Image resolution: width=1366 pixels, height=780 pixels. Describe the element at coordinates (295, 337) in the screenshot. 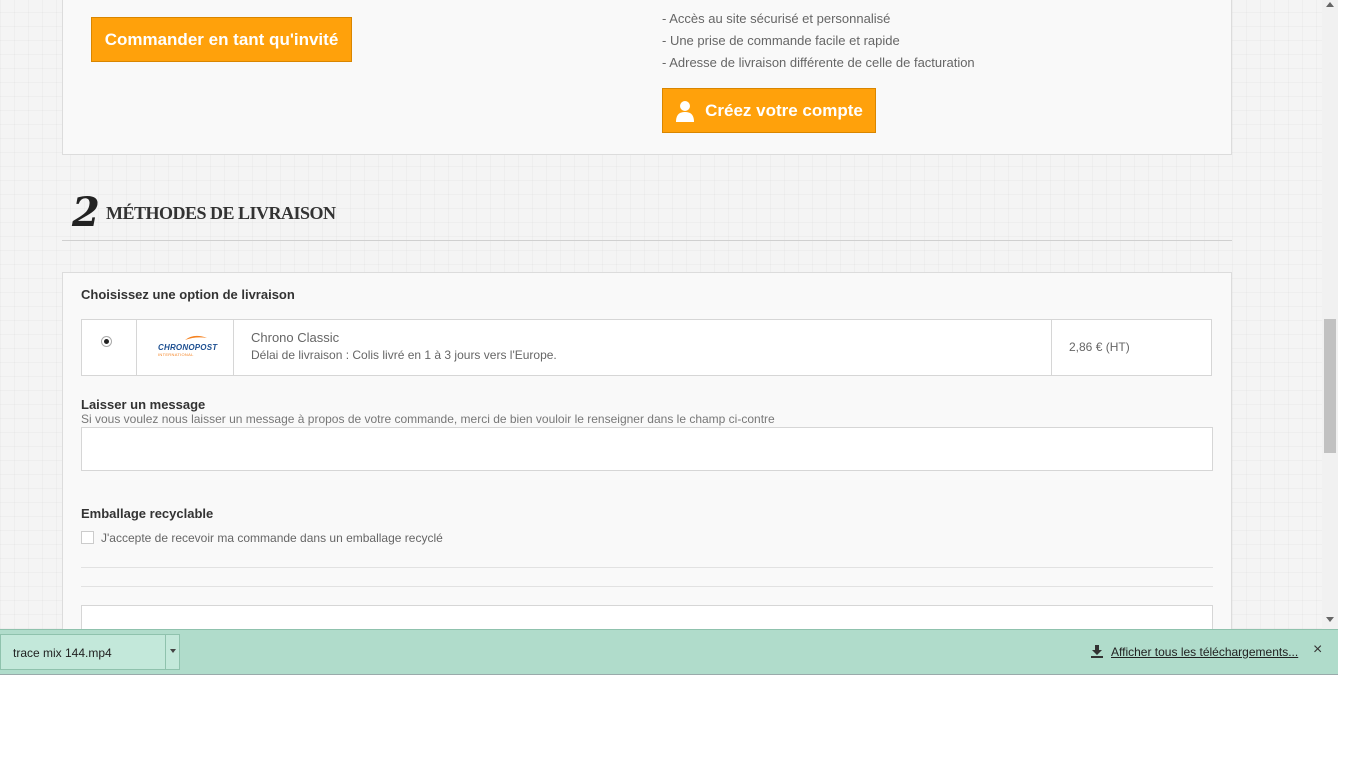

I see `carrier-name: Chrono Classic` at that location.